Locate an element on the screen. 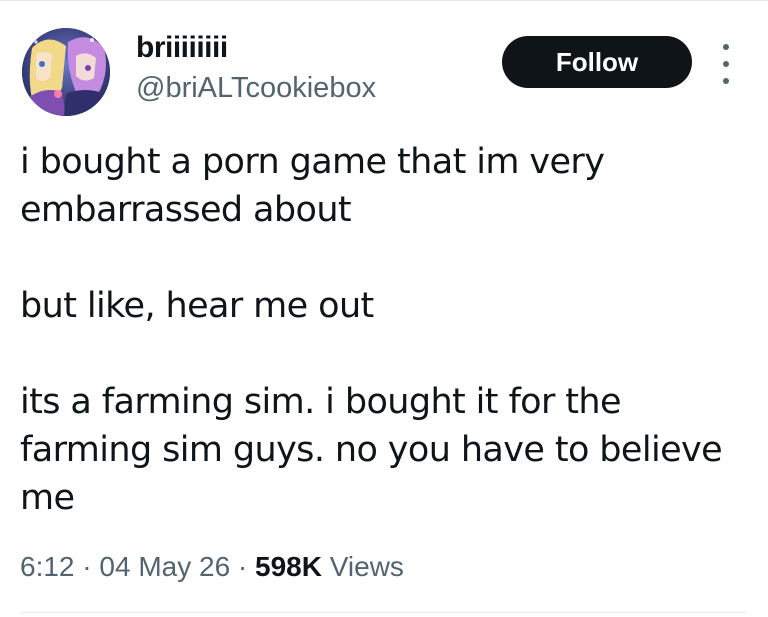  bottom-divider is located at coordinates (383, 612).